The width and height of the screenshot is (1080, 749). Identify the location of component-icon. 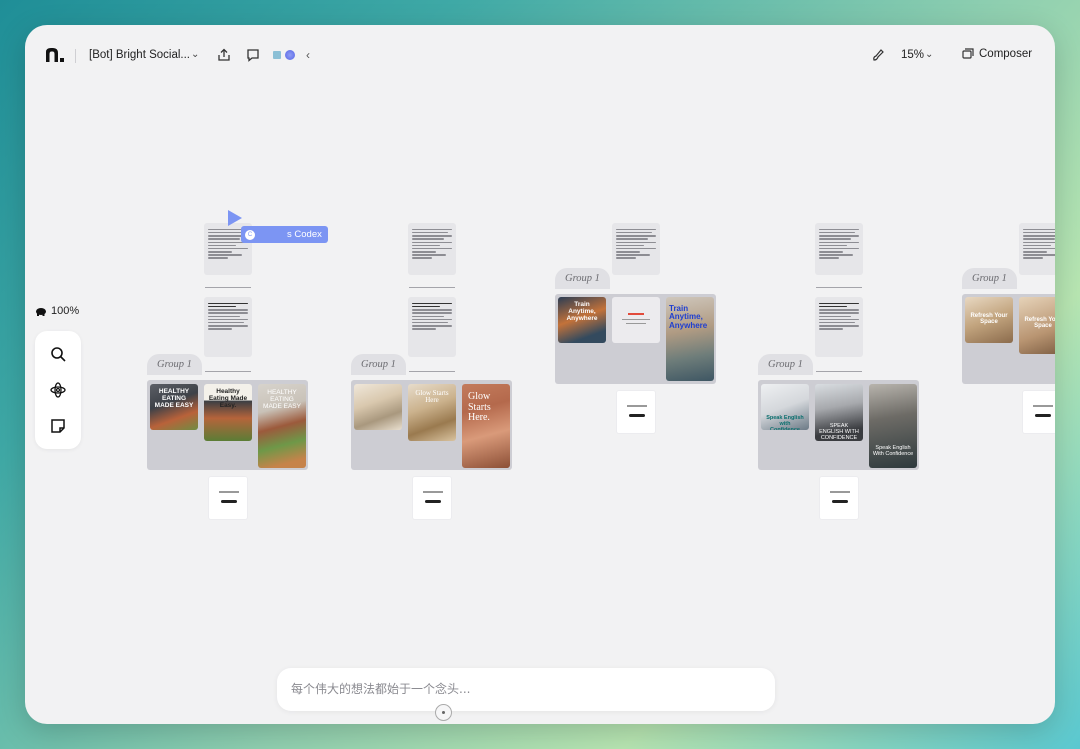
(58, 390).